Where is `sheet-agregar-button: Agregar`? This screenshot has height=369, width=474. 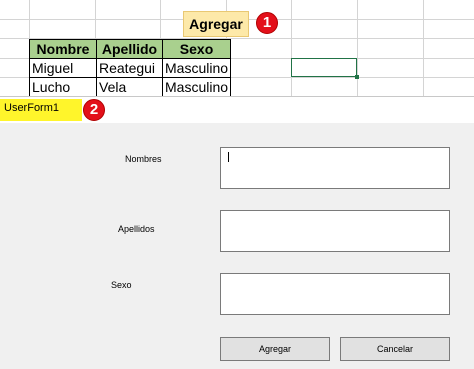 sheet-agregar-button: Agregar is located at coordinates (216, 24).